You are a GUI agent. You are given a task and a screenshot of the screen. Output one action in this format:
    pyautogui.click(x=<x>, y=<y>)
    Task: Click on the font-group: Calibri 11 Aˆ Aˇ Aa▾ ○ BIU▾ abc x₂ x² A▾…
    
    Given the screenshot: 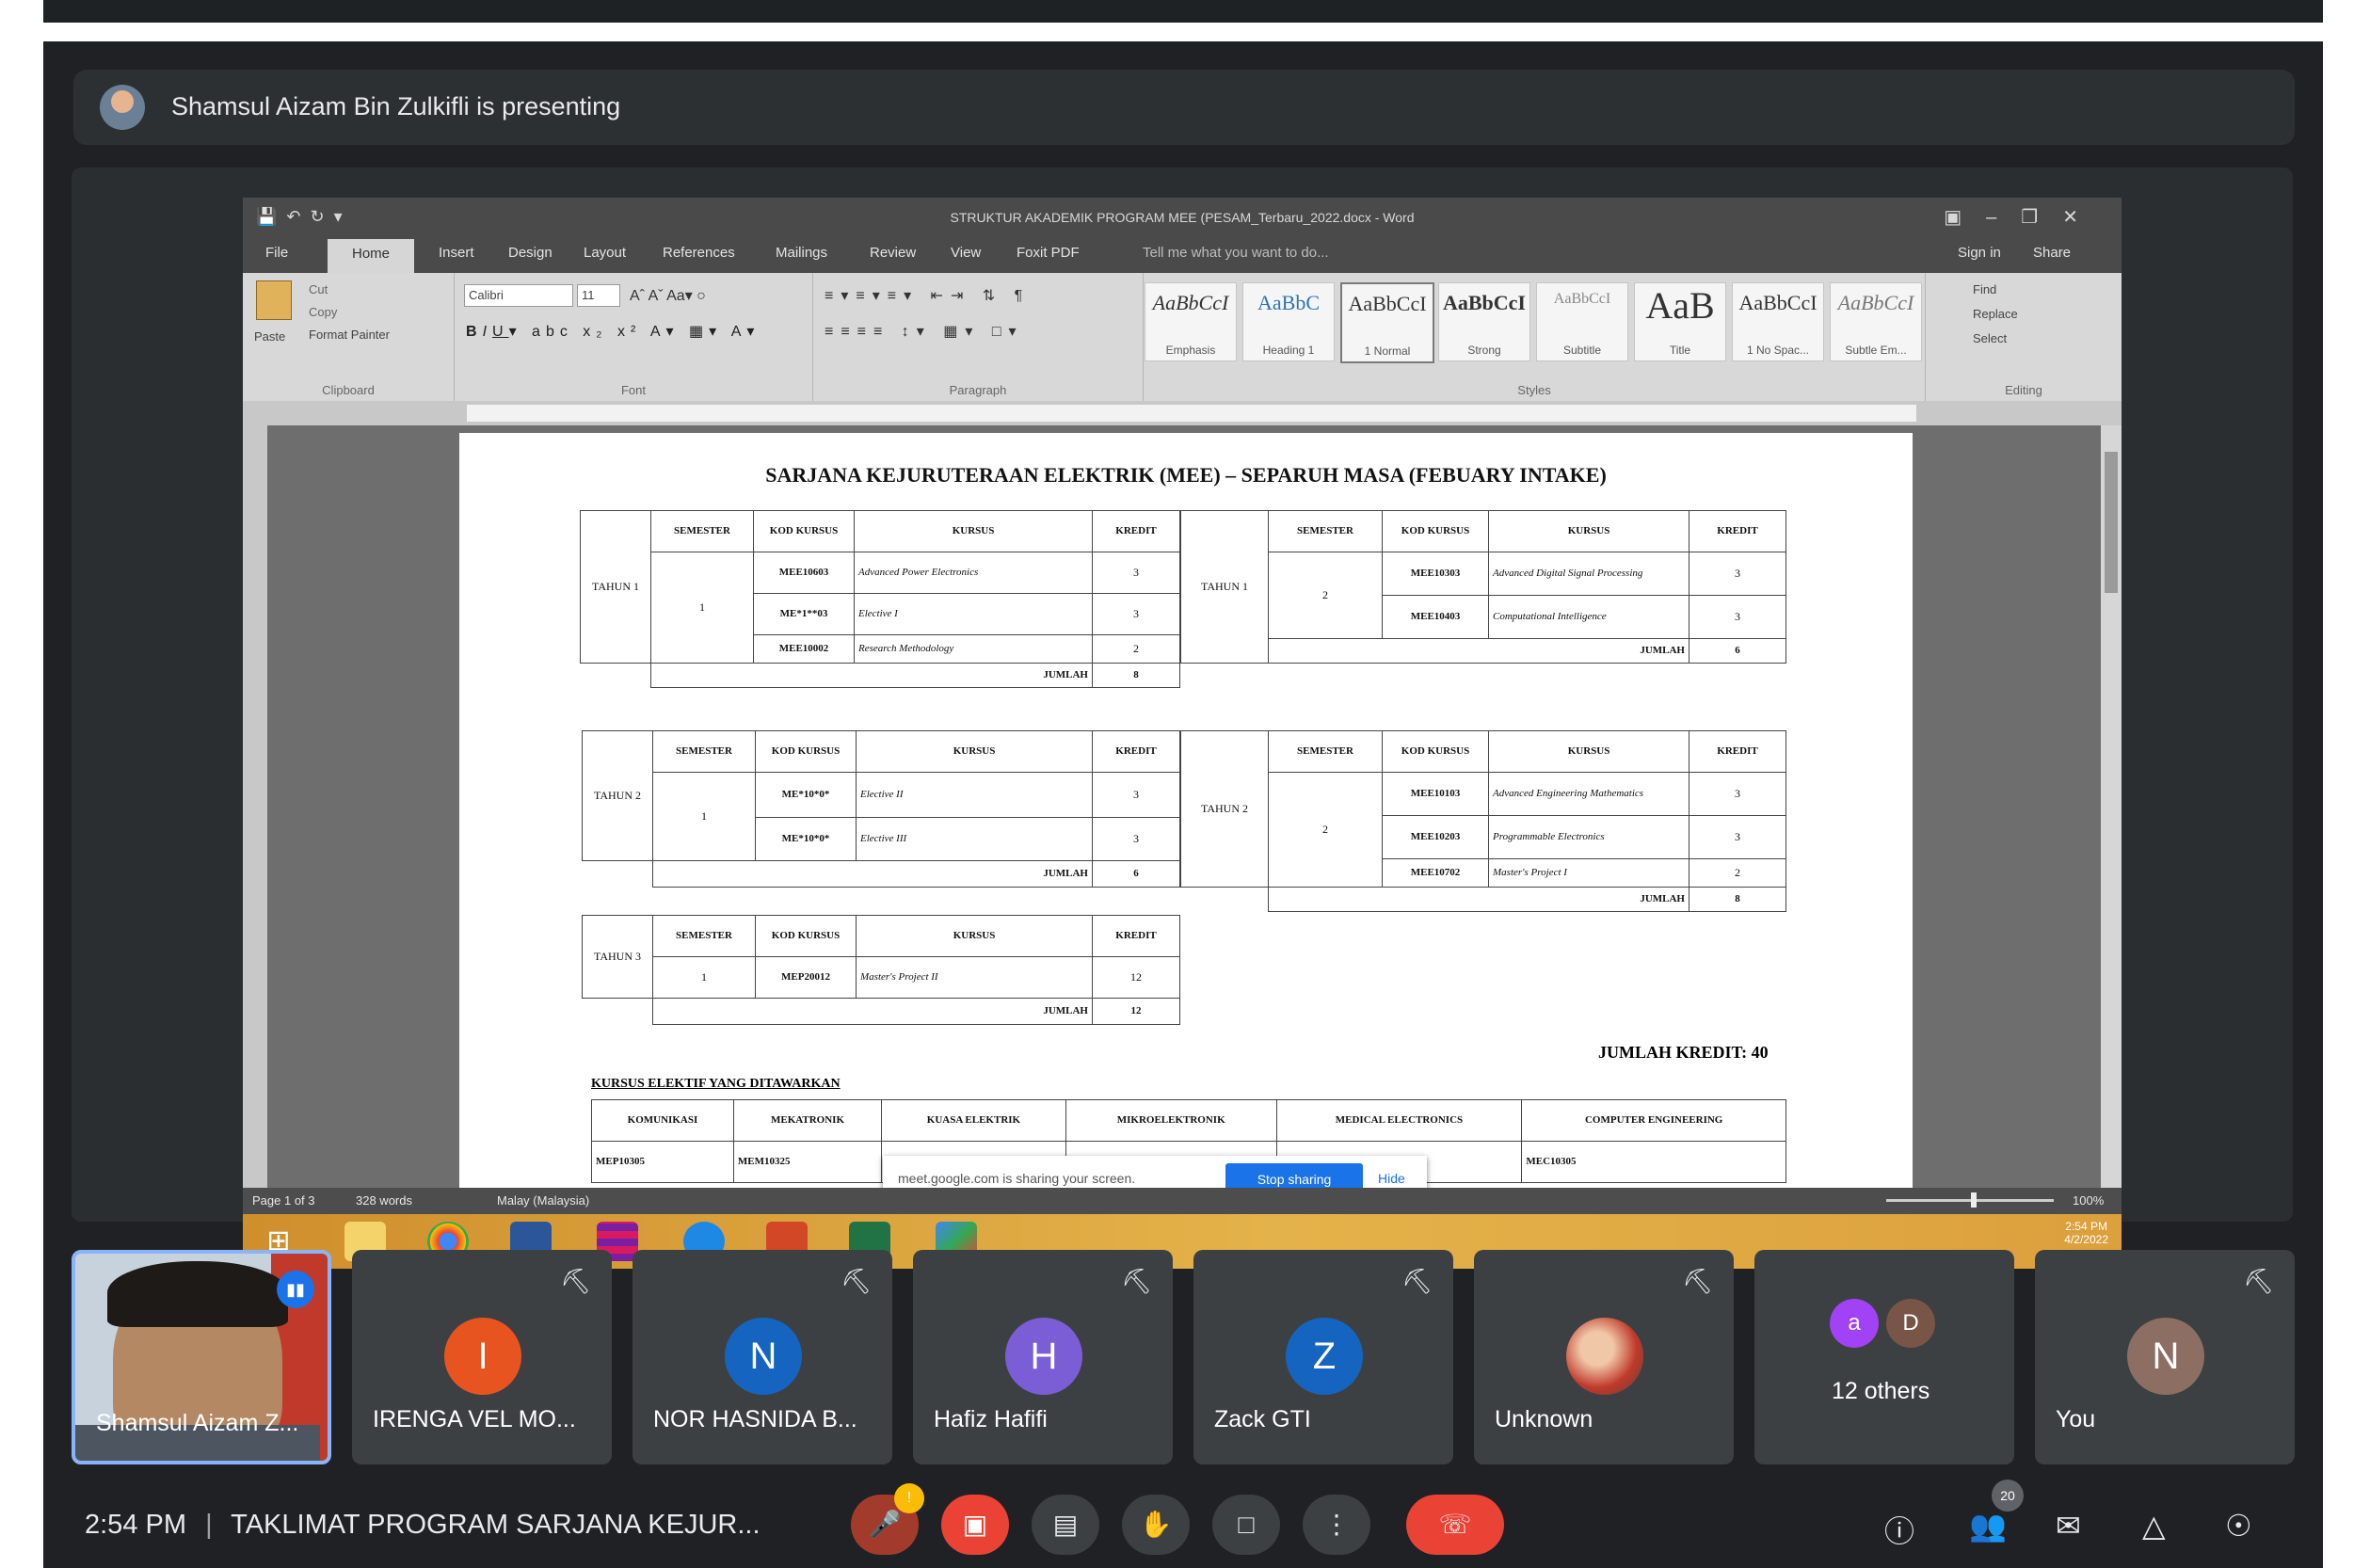 What is the action you would take?
    pyautogui.click(x=634, y=337)
    